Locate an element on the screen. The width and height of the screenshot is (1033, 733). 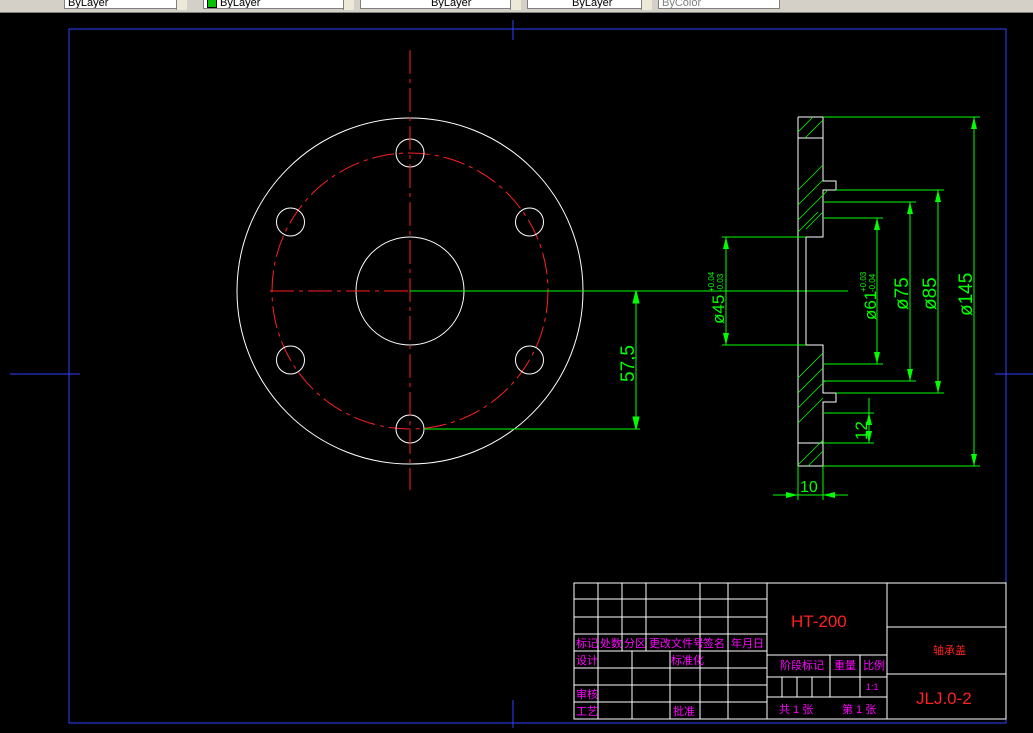
header-label: 标记 is located at coordinates (587, 643).